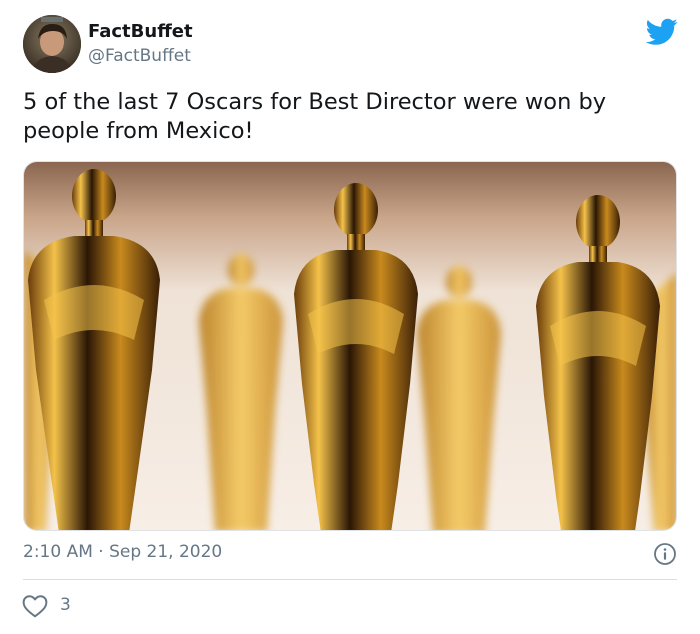 The image size is (700, 634). What do you see at coordinates (662, 32) in the screenshot?
I see `twitter-bird-icon` at bounding box center [662, 32].